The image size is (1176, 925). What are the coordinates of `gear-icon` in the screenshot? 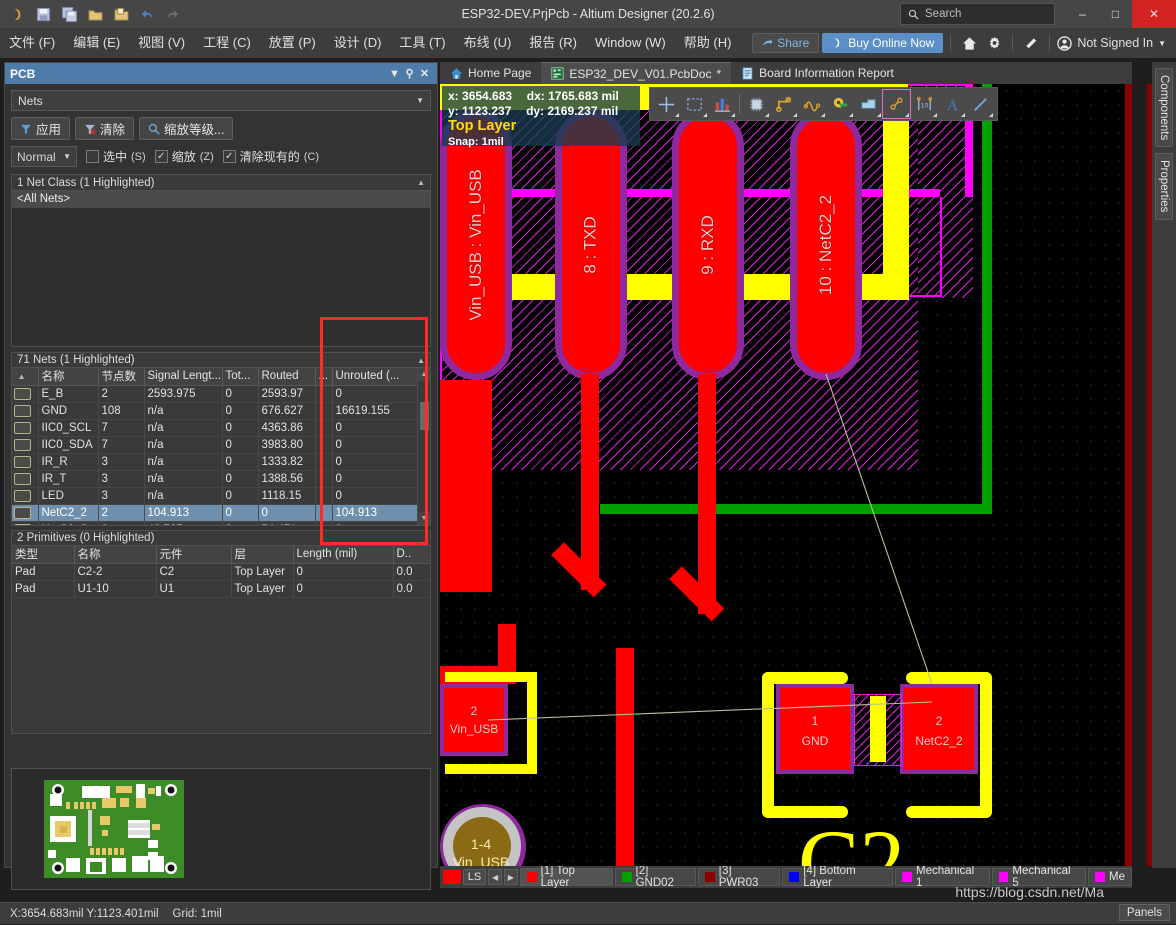 It's located at (994, 43).